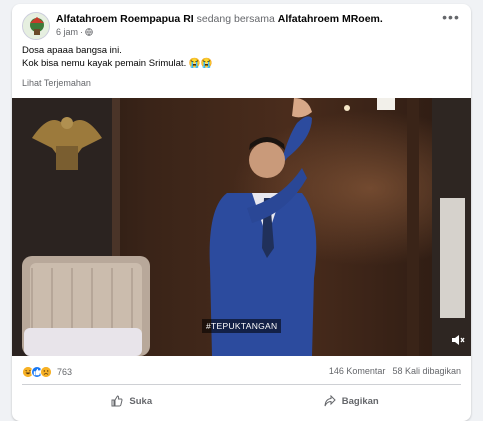 Image resolution: width=483 pixels, height=421 pixels. I want to click on with-text: sedang bersama, so click(235, 19).